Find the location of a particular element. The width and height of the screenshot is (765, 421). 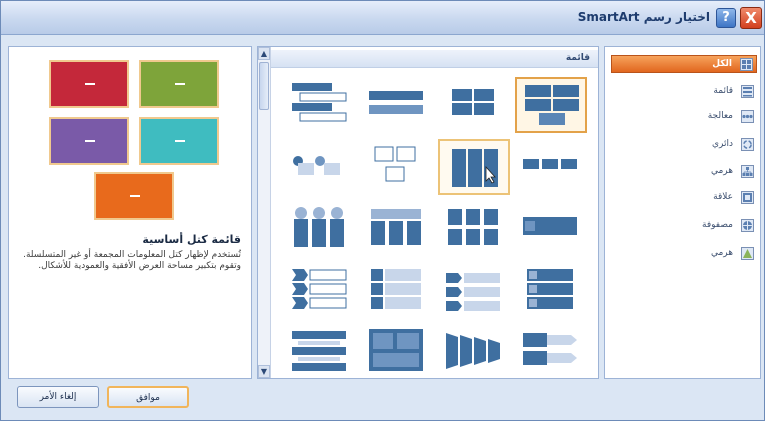

matrix-icon is located at coordinates (747, 225).